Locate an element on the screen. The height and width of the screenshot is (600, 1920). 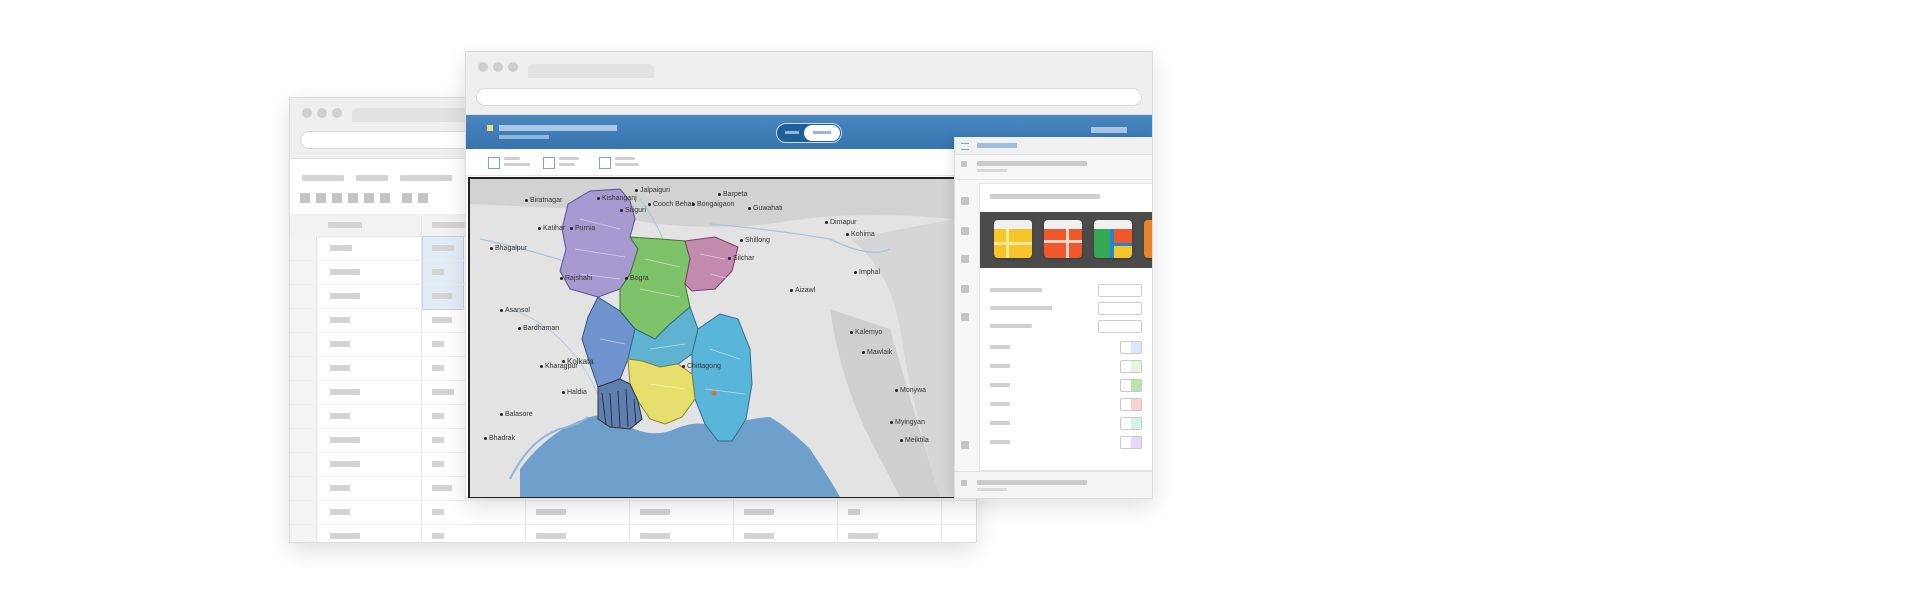
map-label: Monywa is located at coordinates (910, 390).